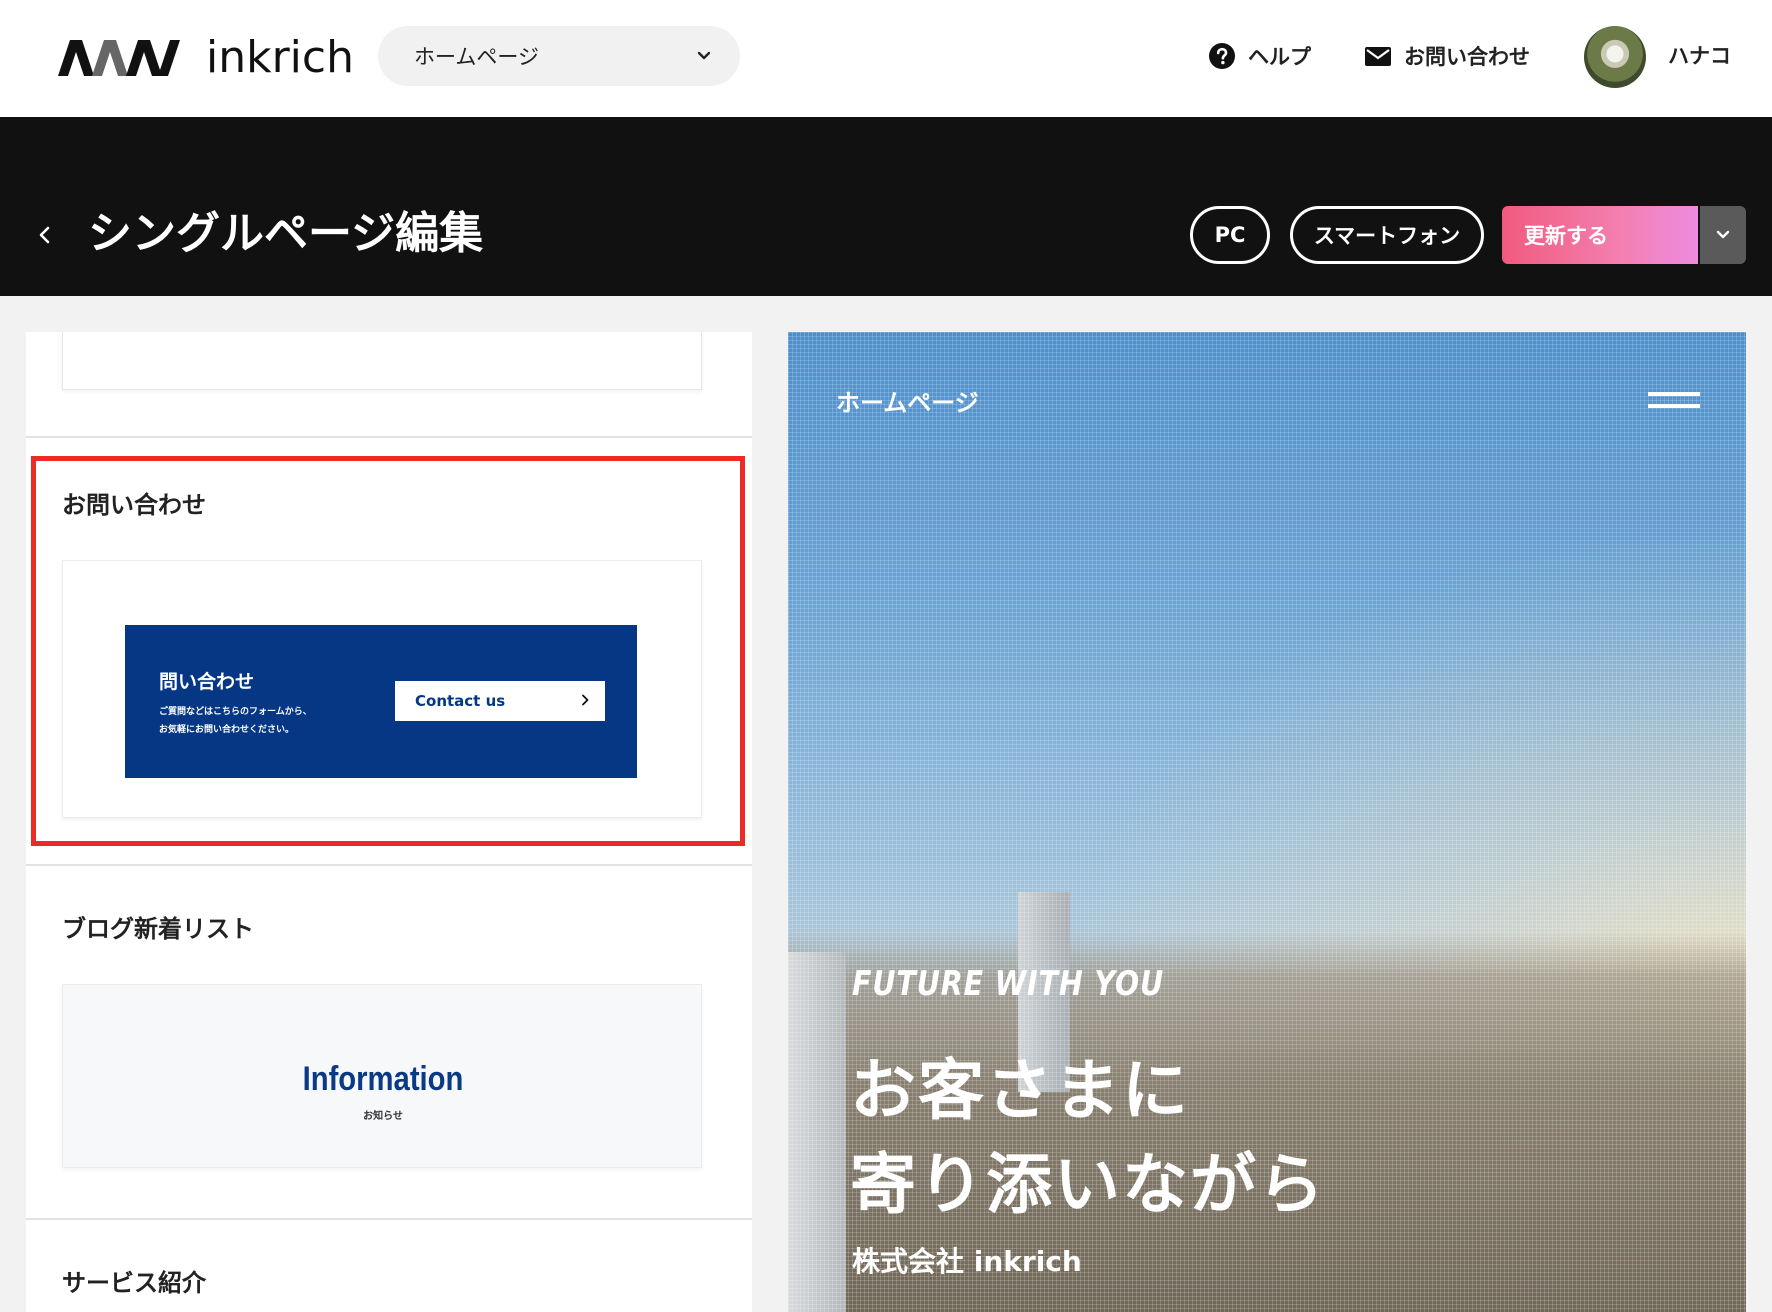  What do you see at coordinates (1279, 57) in the screenshot?
I see `help-label: ヘルプ` at bounding box center [1279, 57].